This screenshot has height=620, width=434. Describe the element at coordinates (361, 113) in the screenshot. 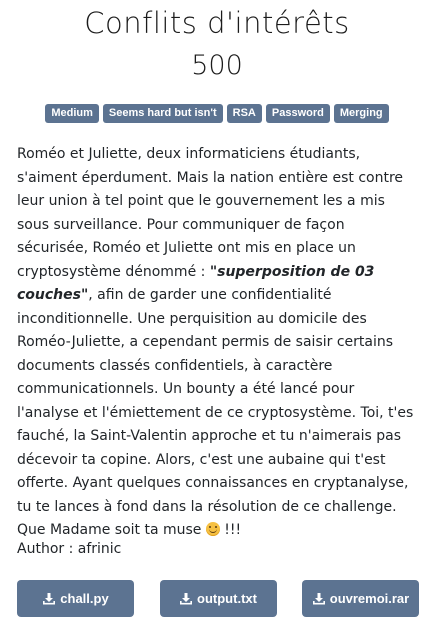

I see `tag-badge: Merging` at that location.